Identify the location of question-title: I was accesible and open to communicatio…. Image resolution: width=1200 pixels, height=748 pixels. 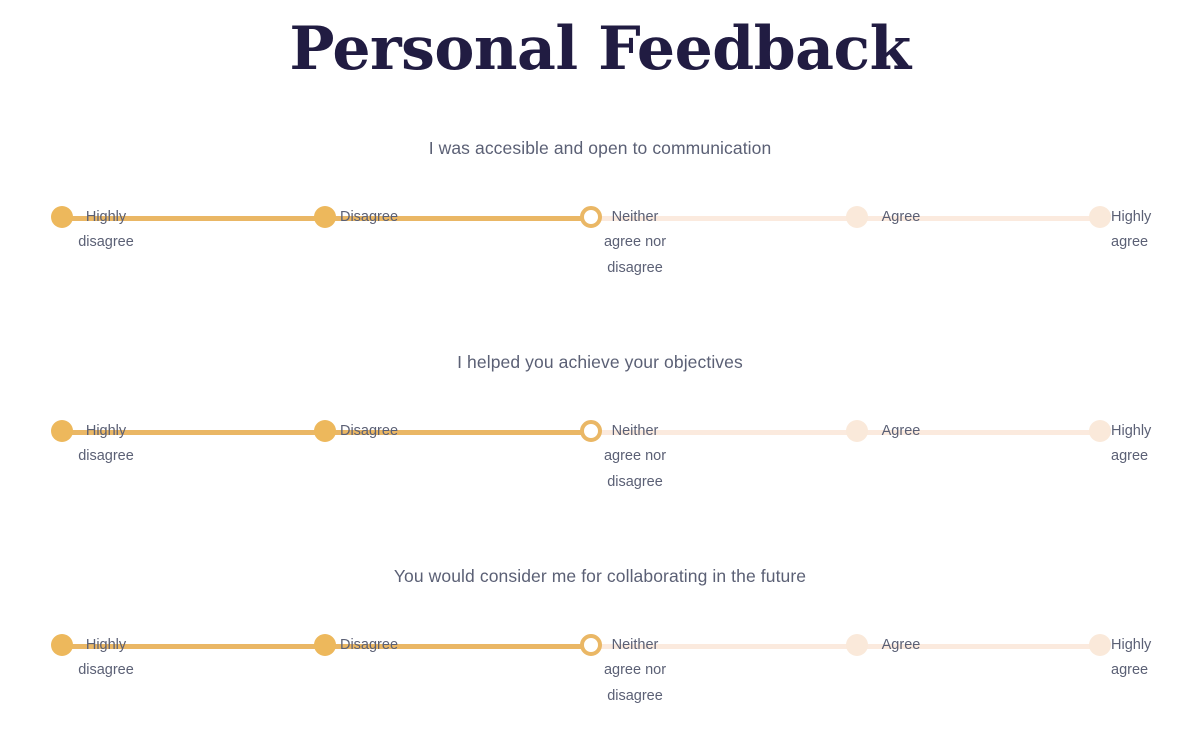
(600, 148).